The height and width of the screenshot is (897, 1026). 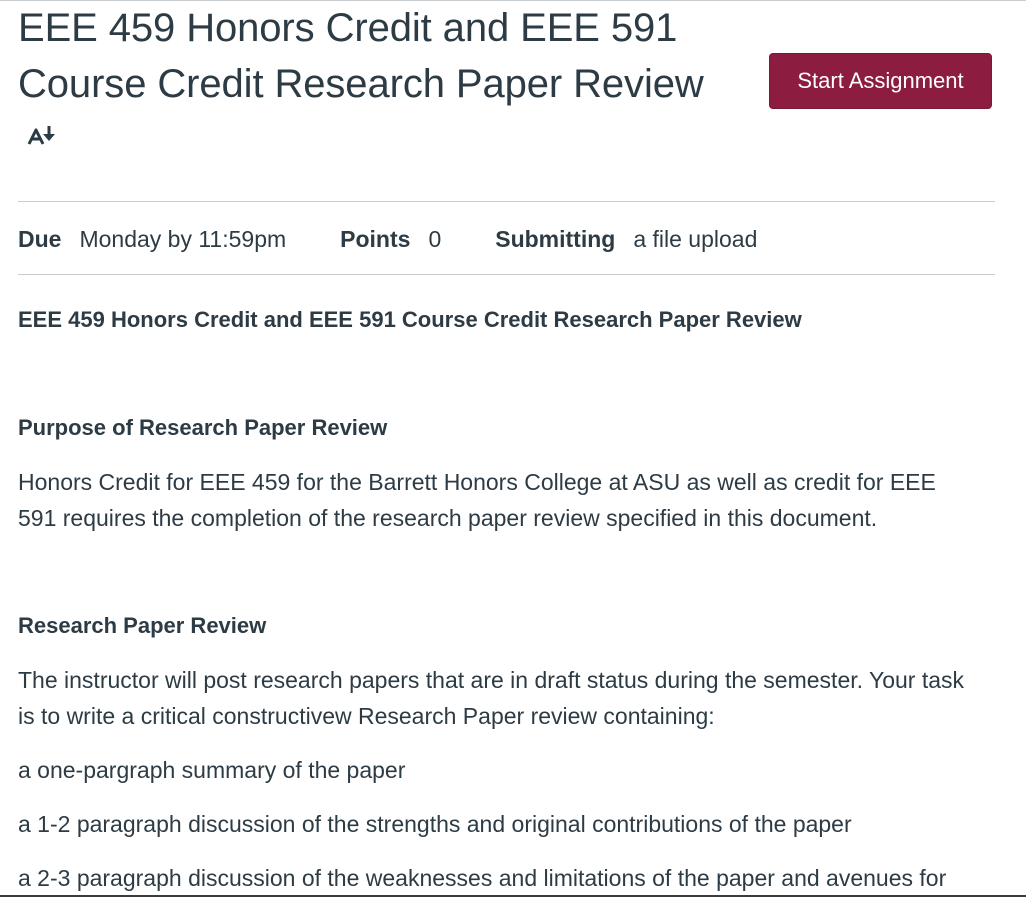 What do you see at coordinates (375, 238) in the screenshot?
I see `points-label: Points` at bounding box center [375, 238].